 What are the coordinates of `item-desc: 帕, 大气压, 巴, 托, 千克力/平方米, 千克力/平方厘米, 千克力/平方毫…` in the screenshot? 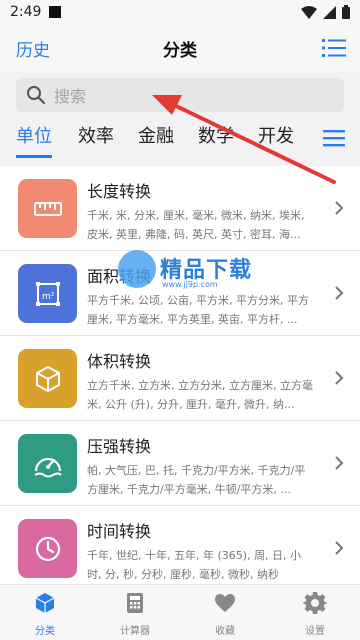 It's located at (196, 480).